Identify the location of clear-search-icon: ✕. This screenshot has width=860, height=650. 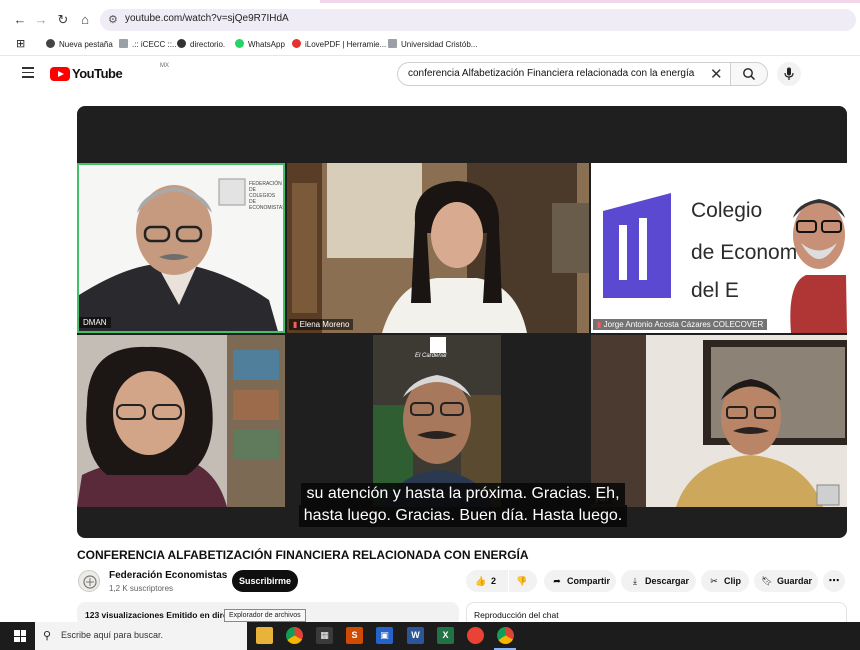
(716, 74).